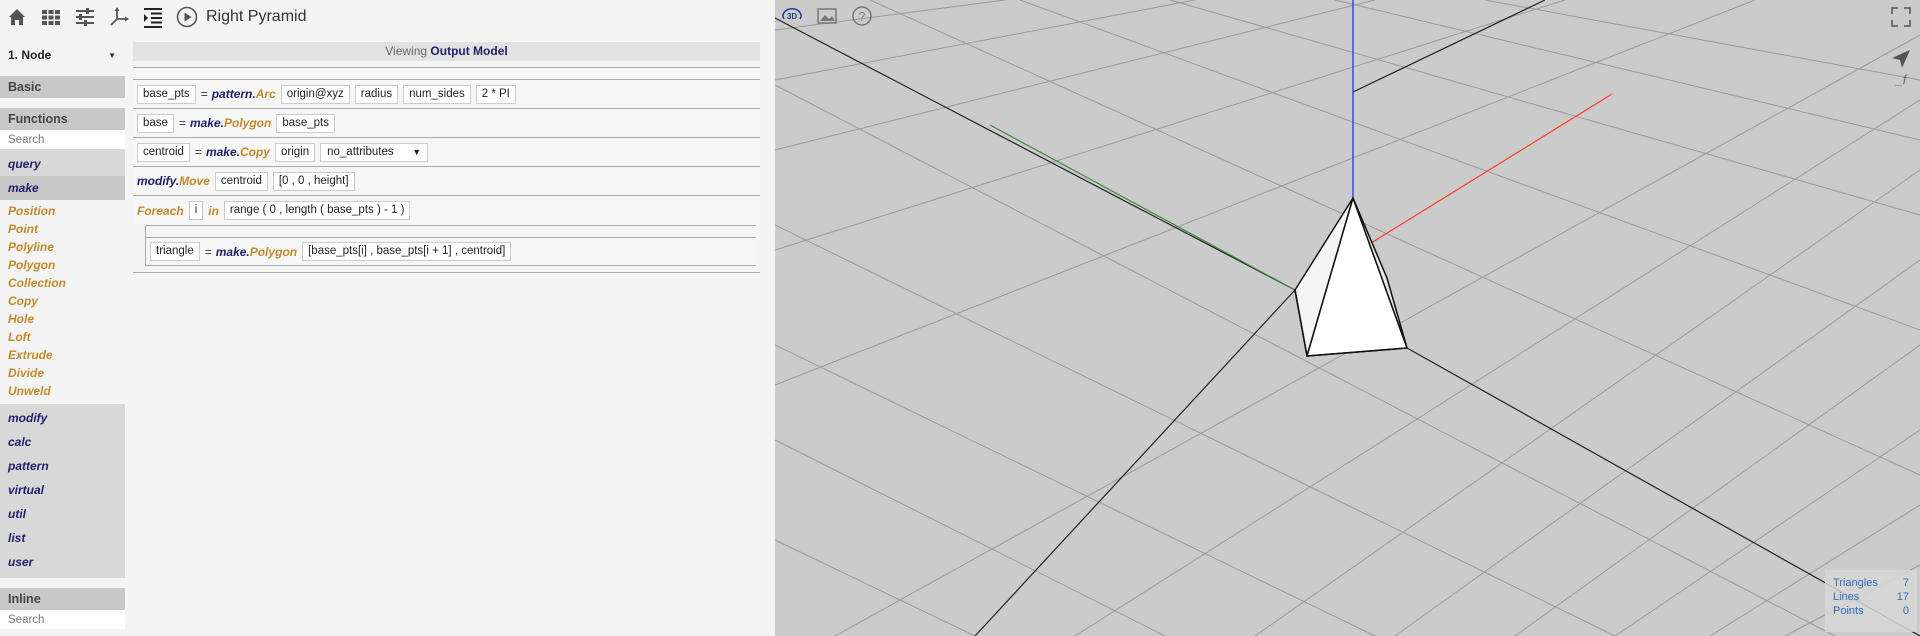  I want to click on category-pattern: pattern, so click(62, 466).